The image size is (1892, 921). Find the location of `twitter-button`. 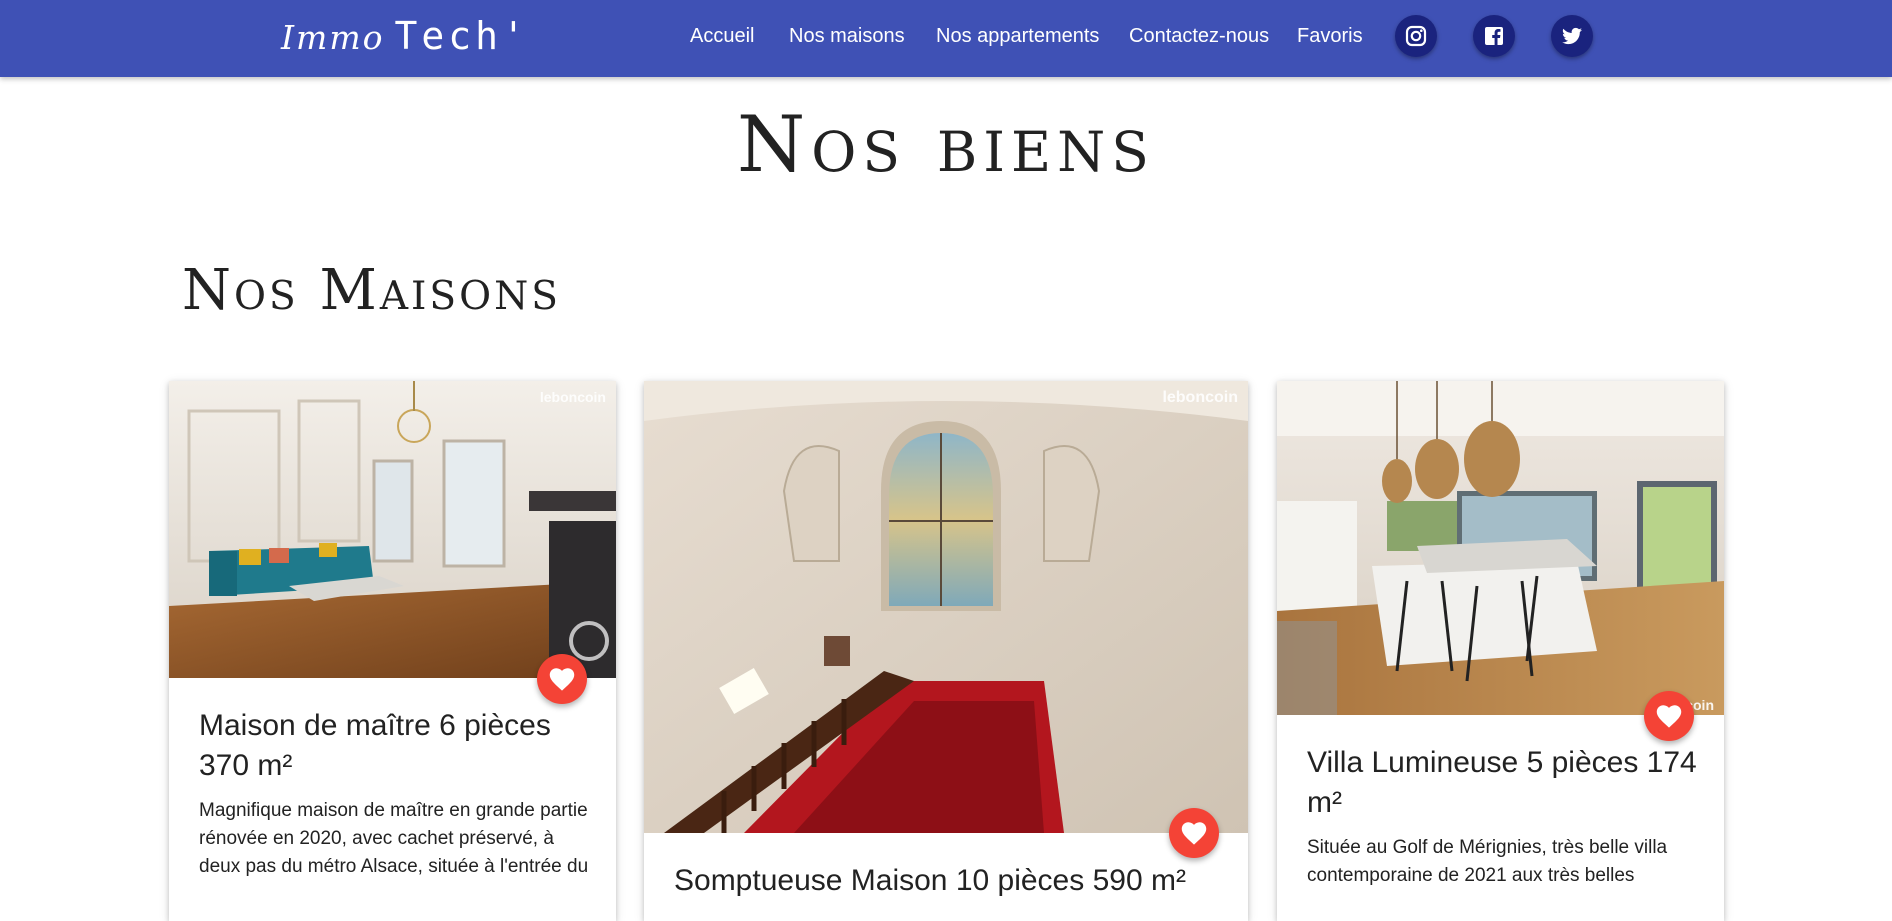

twitter-button is located at coordinates (1572, 36).